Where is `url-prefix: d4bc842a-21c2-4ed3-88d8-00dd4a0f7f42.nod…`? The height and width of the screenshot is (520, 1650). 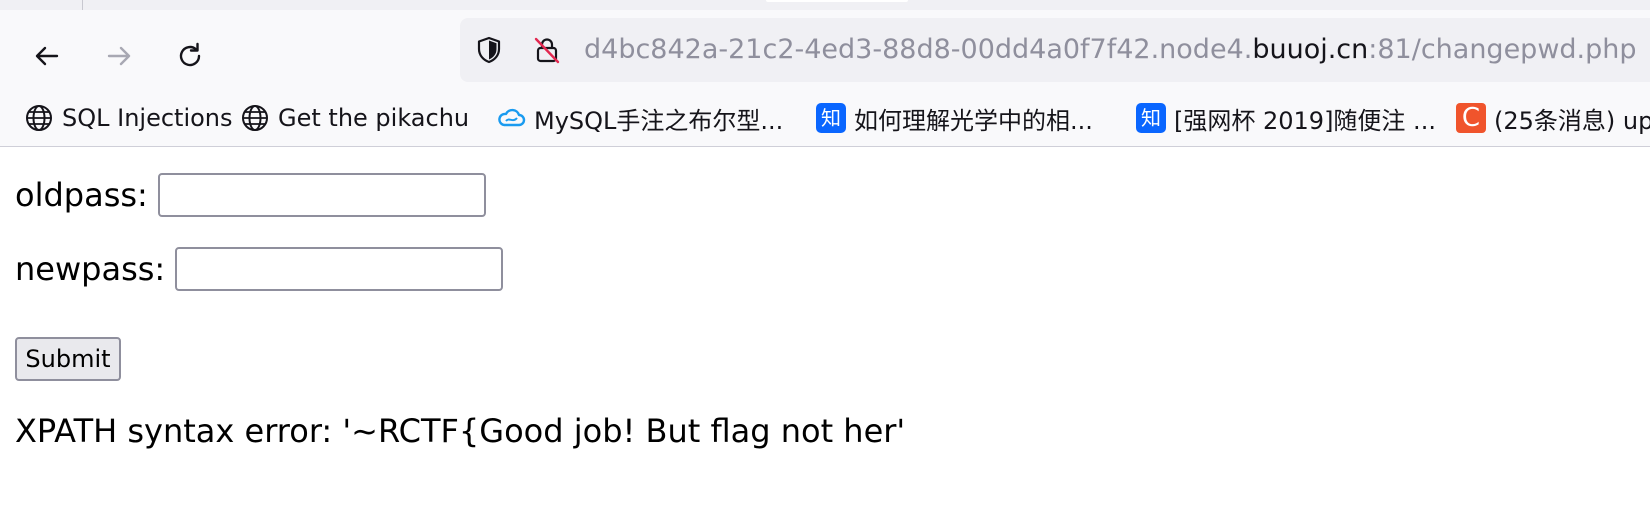
url-prefix: d4bc842a-21c2-4ed3-88d8-00dd4a0f7f42.nod… is located at coordinates (918, 49).